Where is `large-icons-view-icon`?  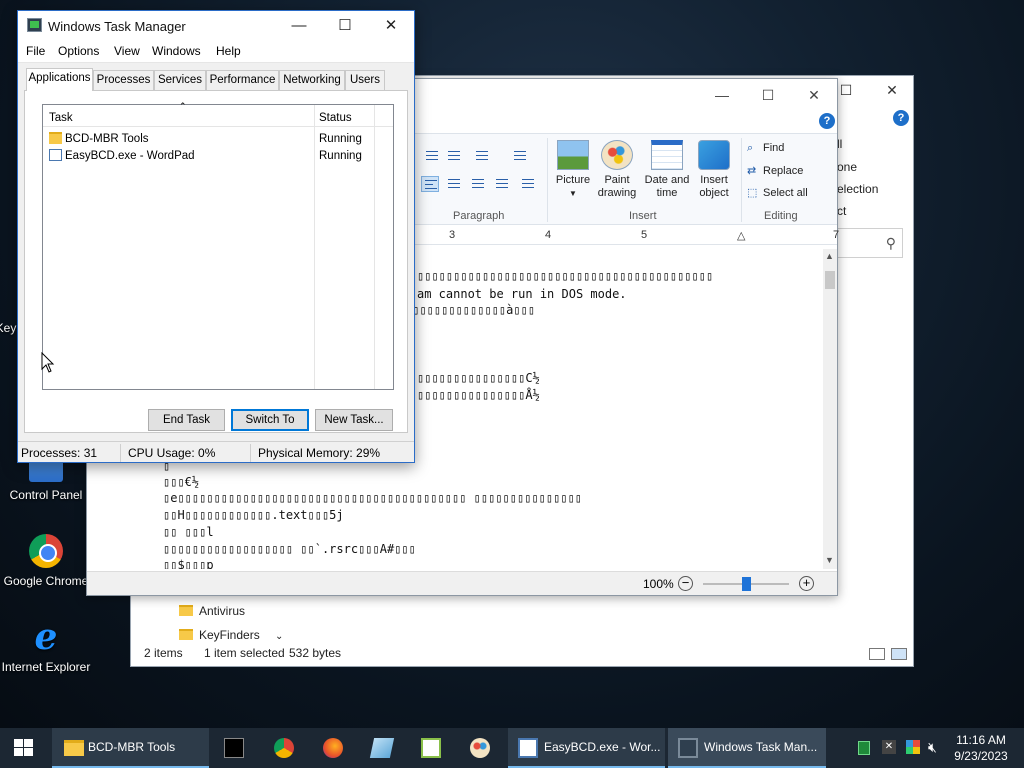 large-icons-view-icon is located at coordinates (899, 654).